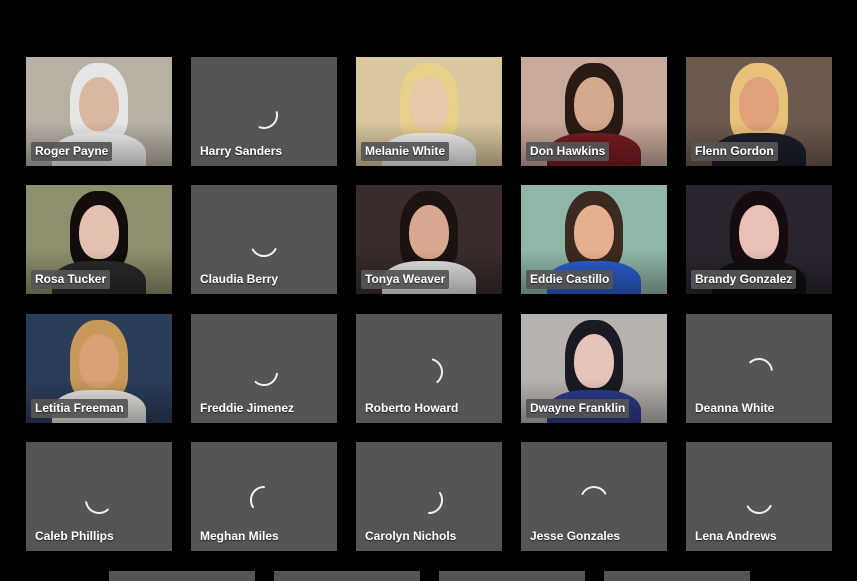 The height and width of the screenshot is (581, 857). What do you see at coordinates (594, 111) in the screenshot?
I see `participant-tile: Don Hawkins` at bounding box center [594, 111].